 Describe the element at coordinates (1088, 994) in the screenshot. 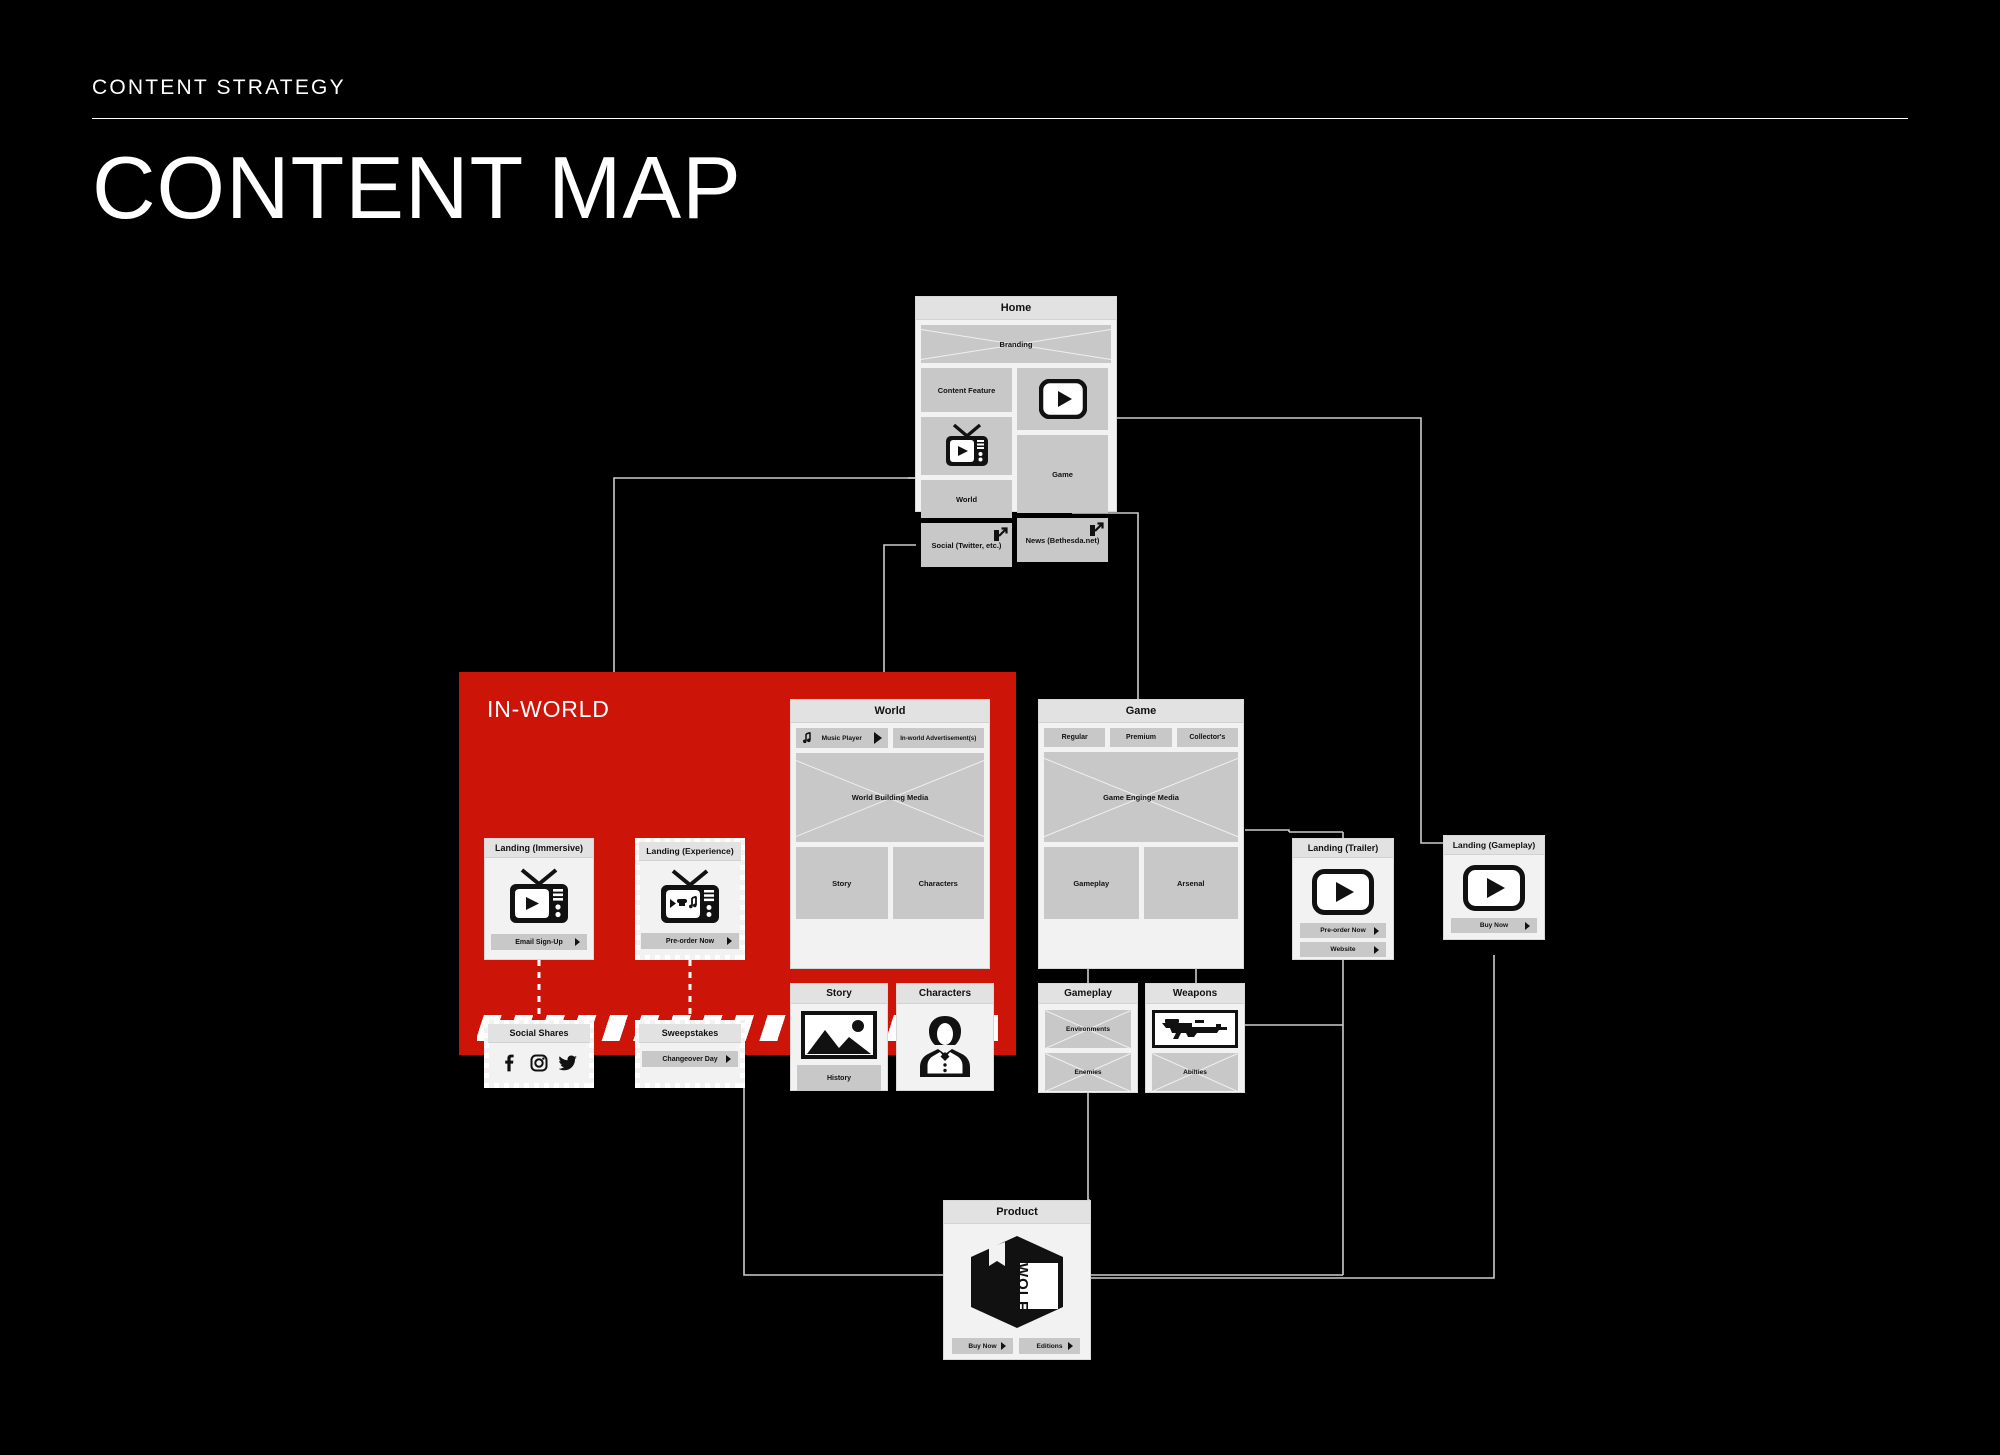

I see `card-gameplay-title: Gameplay` at that location.